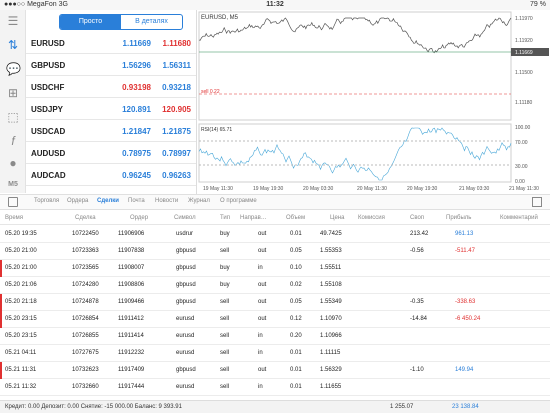  I want to click on tab-4: Новости, so click(166, 201).